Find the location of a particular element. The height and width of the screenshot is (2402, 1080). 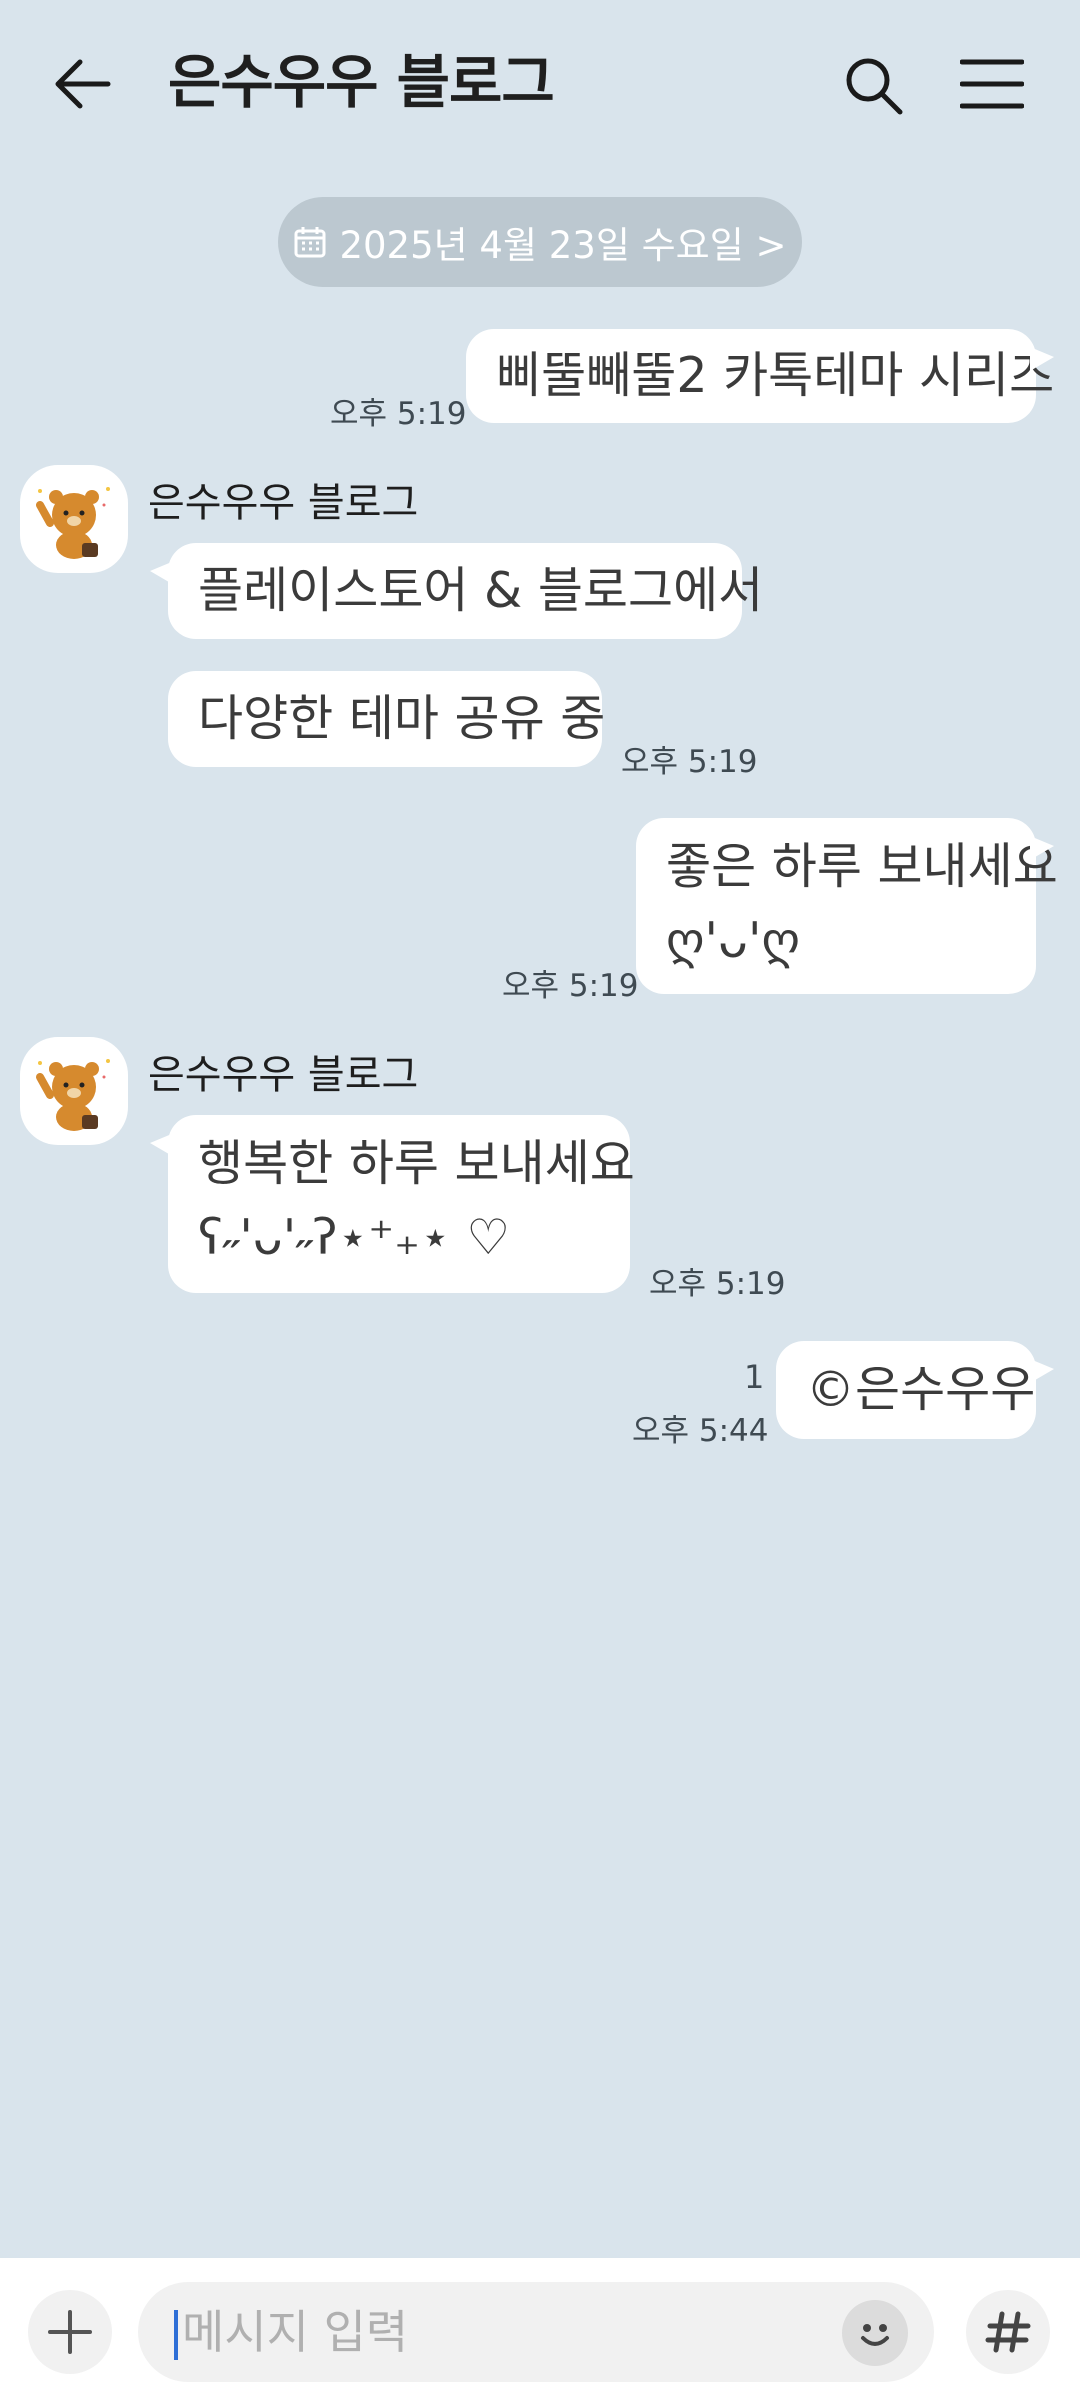

search-icon is located at coordinates (873, 85).